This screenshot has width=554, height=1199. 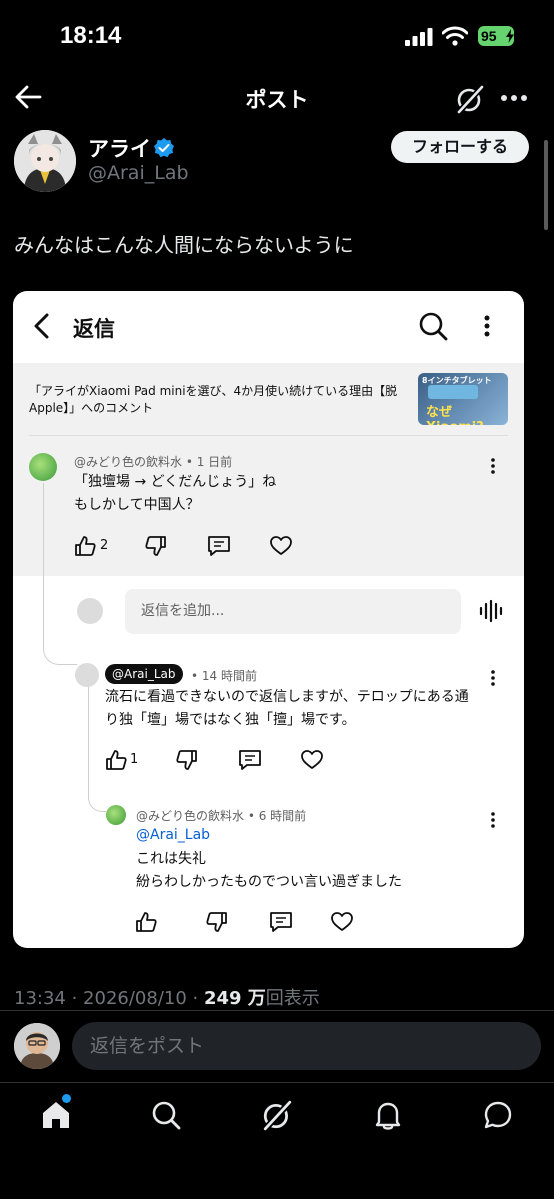 I want to click on grok-icon, so click(x=470, y=99).